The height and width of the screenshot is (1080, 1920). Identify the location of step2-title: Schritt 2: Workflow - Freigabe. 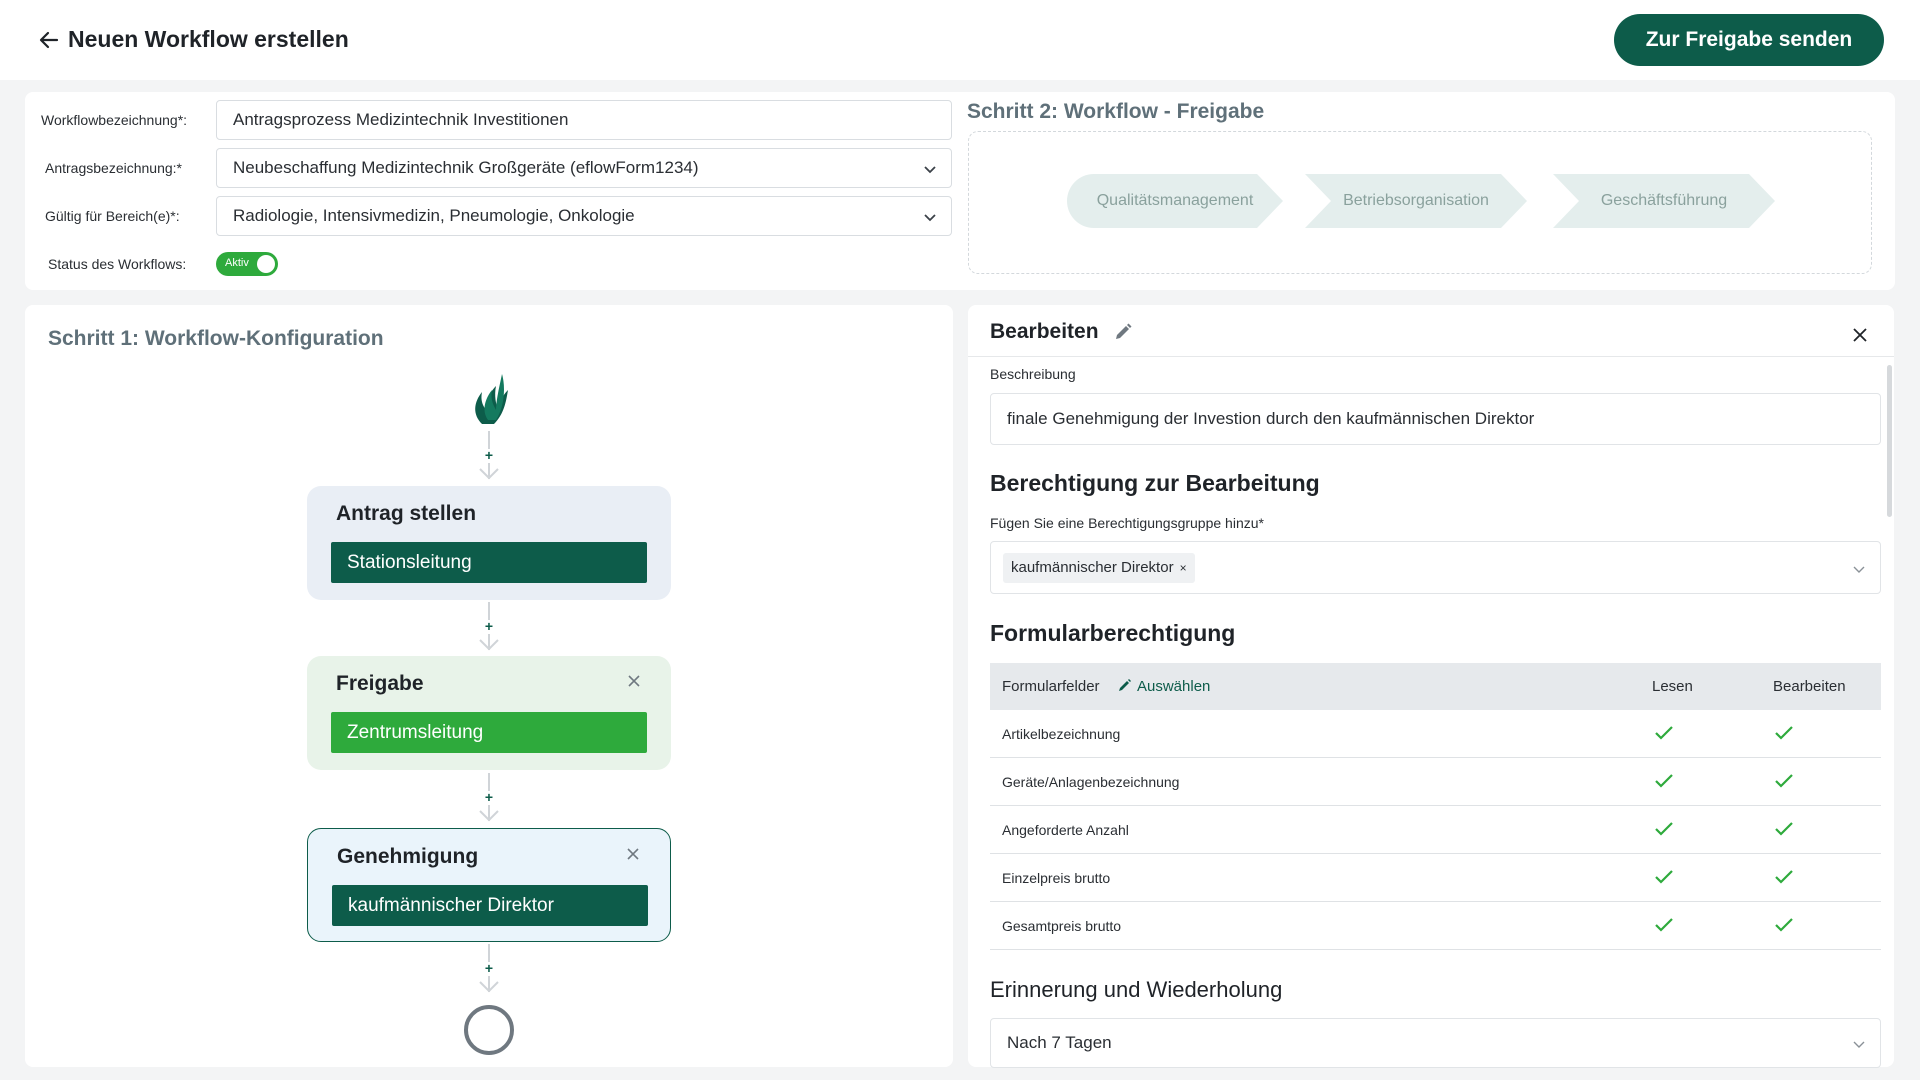
(1116, 111).